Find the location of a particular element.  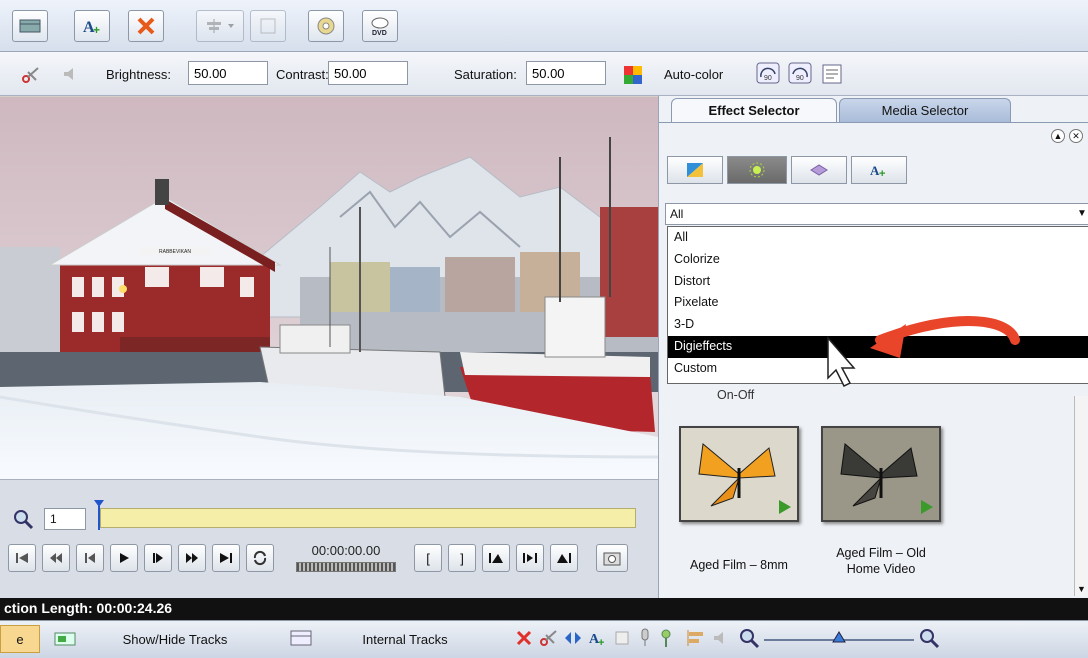

rewind-button is located at coordinates (56, 558).